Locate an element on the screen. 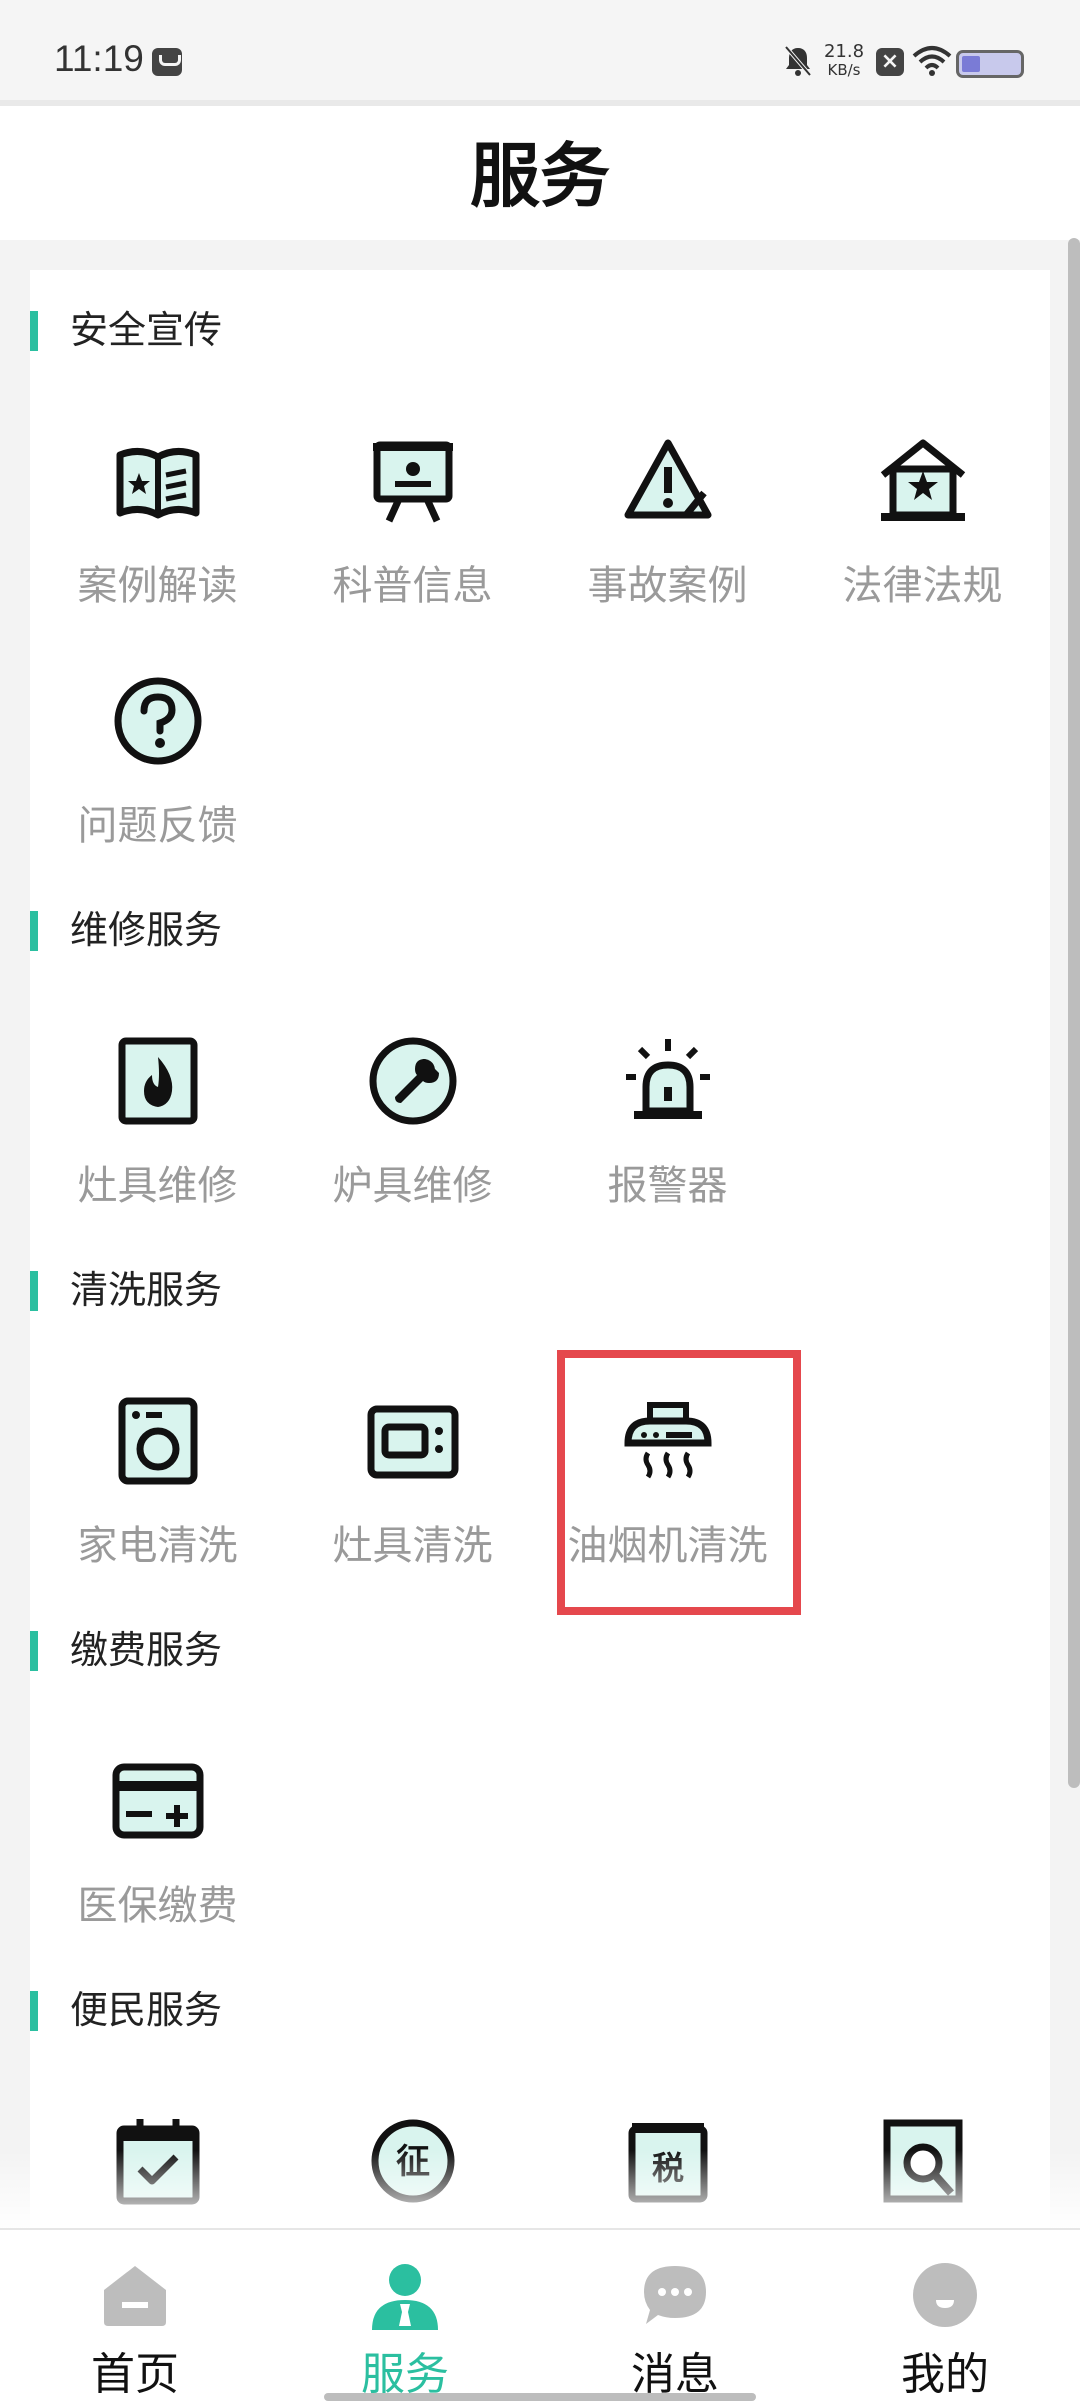 The width and height of the screenshot is (1080, 2408). page-title: 服务 is located at coordinates (540, 176).